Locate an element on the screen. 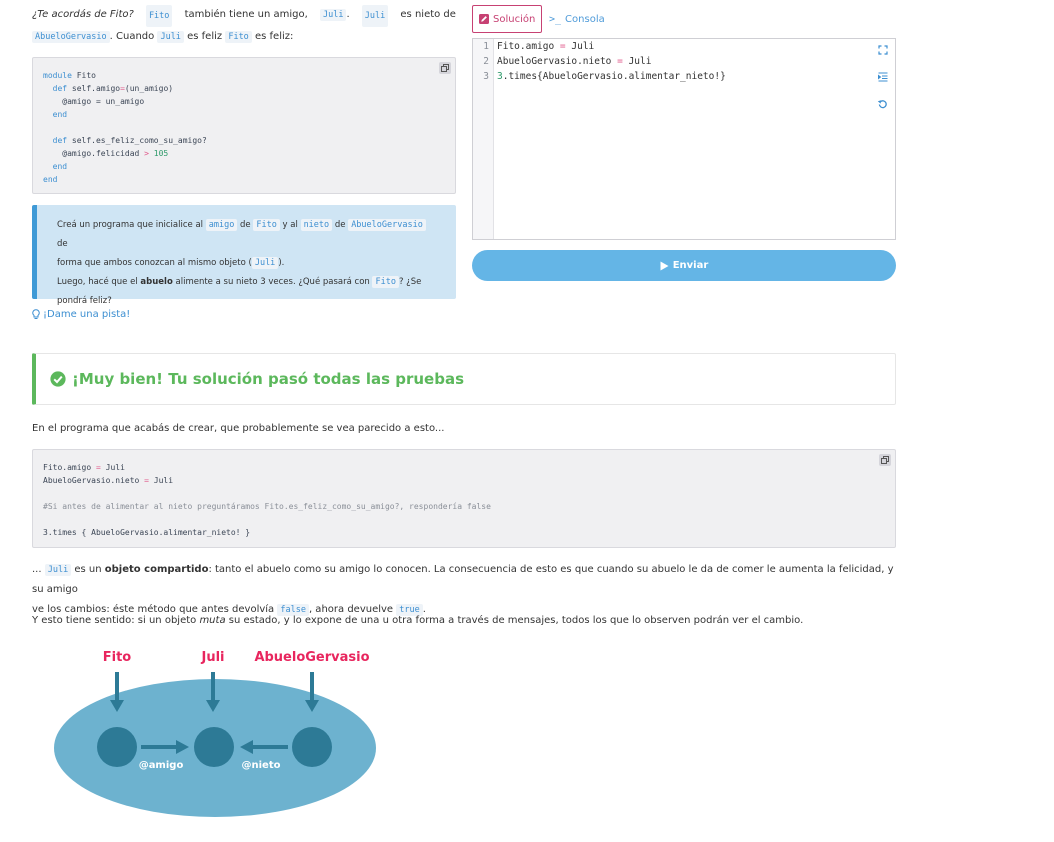 The image size is (1054, 842). shared-text: . is located at coordinates (424, 609).